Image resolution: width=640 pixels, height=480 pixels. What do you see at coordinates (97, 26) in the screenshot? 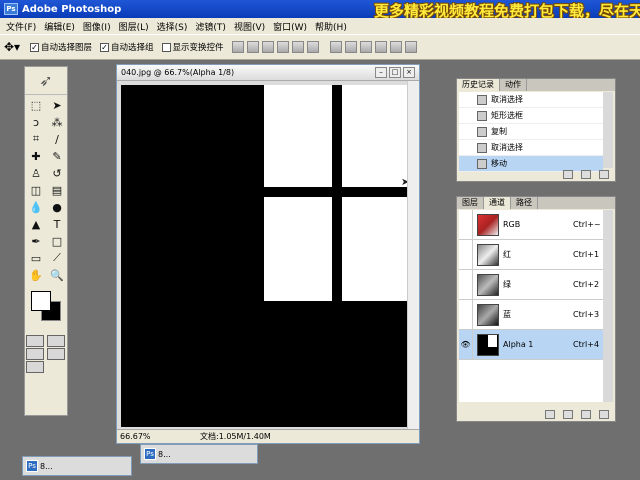
I see `menu-image: 图像(I)` at bounding box center [97, 26].